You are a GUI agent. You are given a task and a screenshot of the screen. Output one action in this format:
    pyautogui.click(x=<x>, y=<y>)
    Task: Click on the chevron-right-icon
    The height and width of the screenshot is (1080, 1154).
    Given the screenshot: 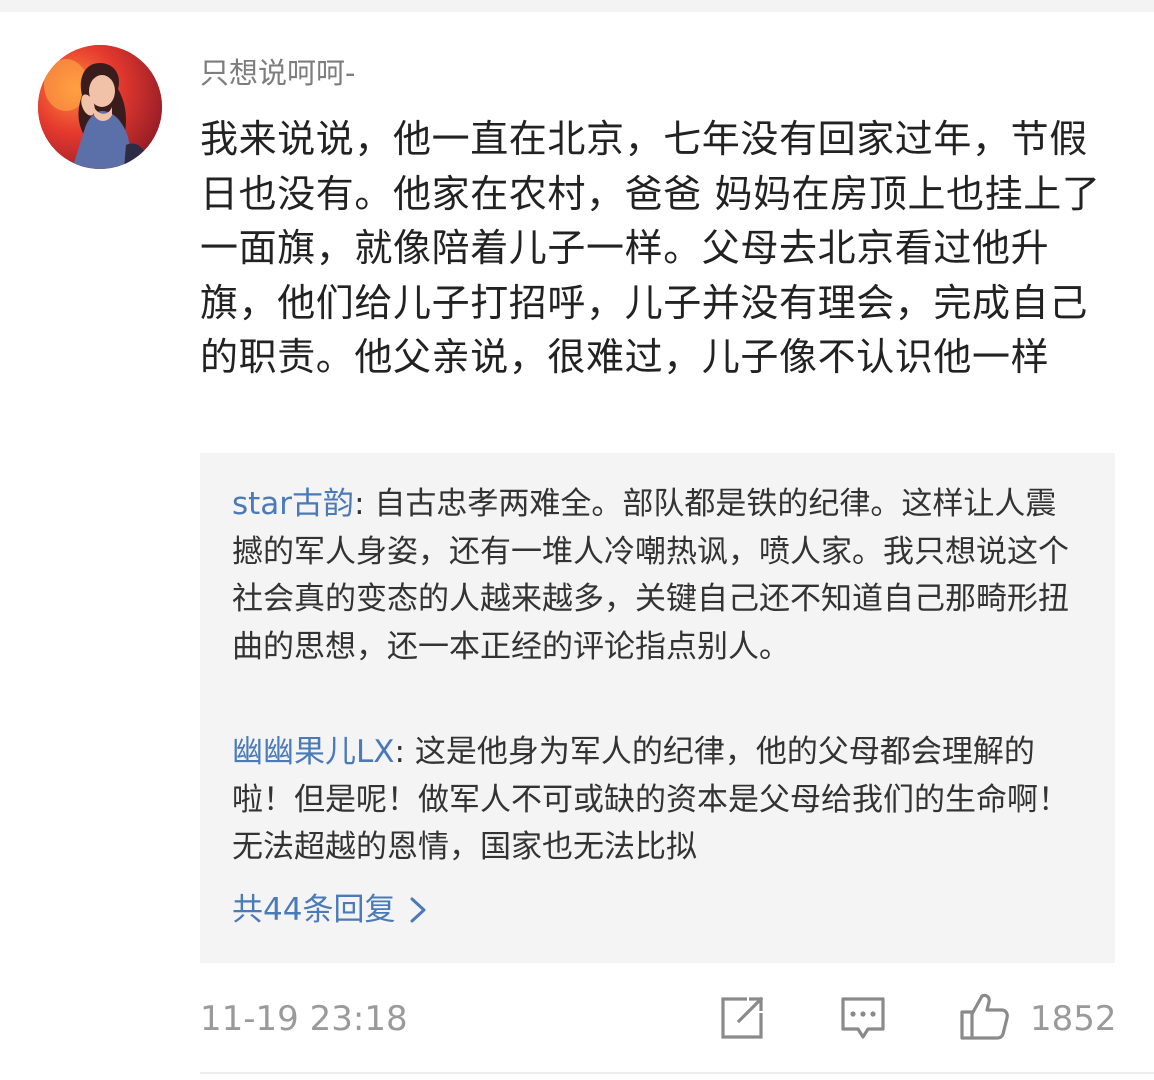 What is the action you would take?
    pyautogui.click(x=418, y=910)
    